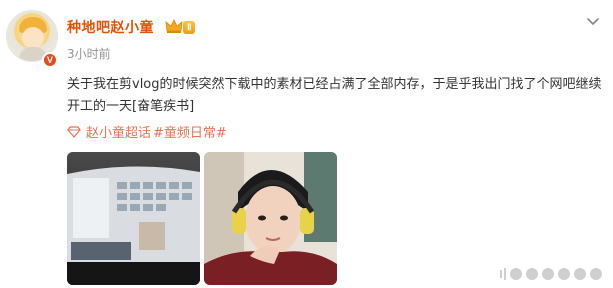 This screenshot has width=613, height=288. I want to click on username: 种地吧赵小童, so click(110, 27).